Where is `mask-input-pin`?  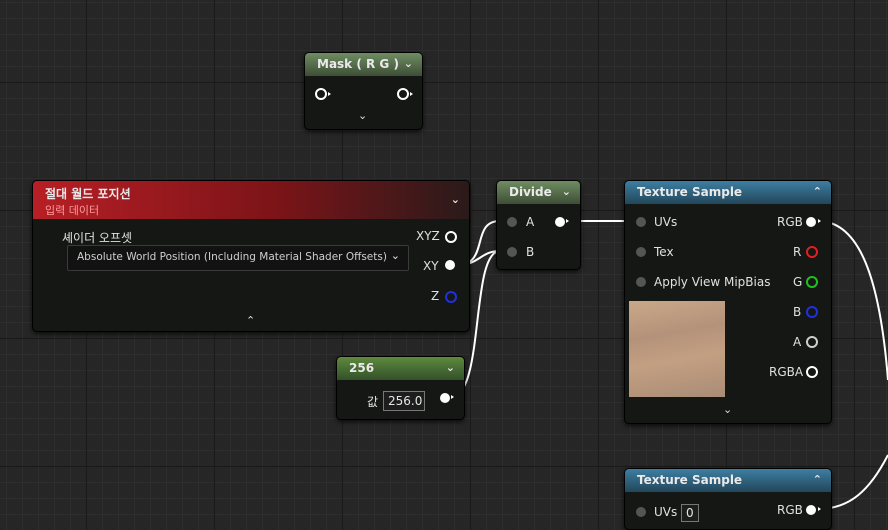
mask-input-pin is located at coordinates (321, 94).